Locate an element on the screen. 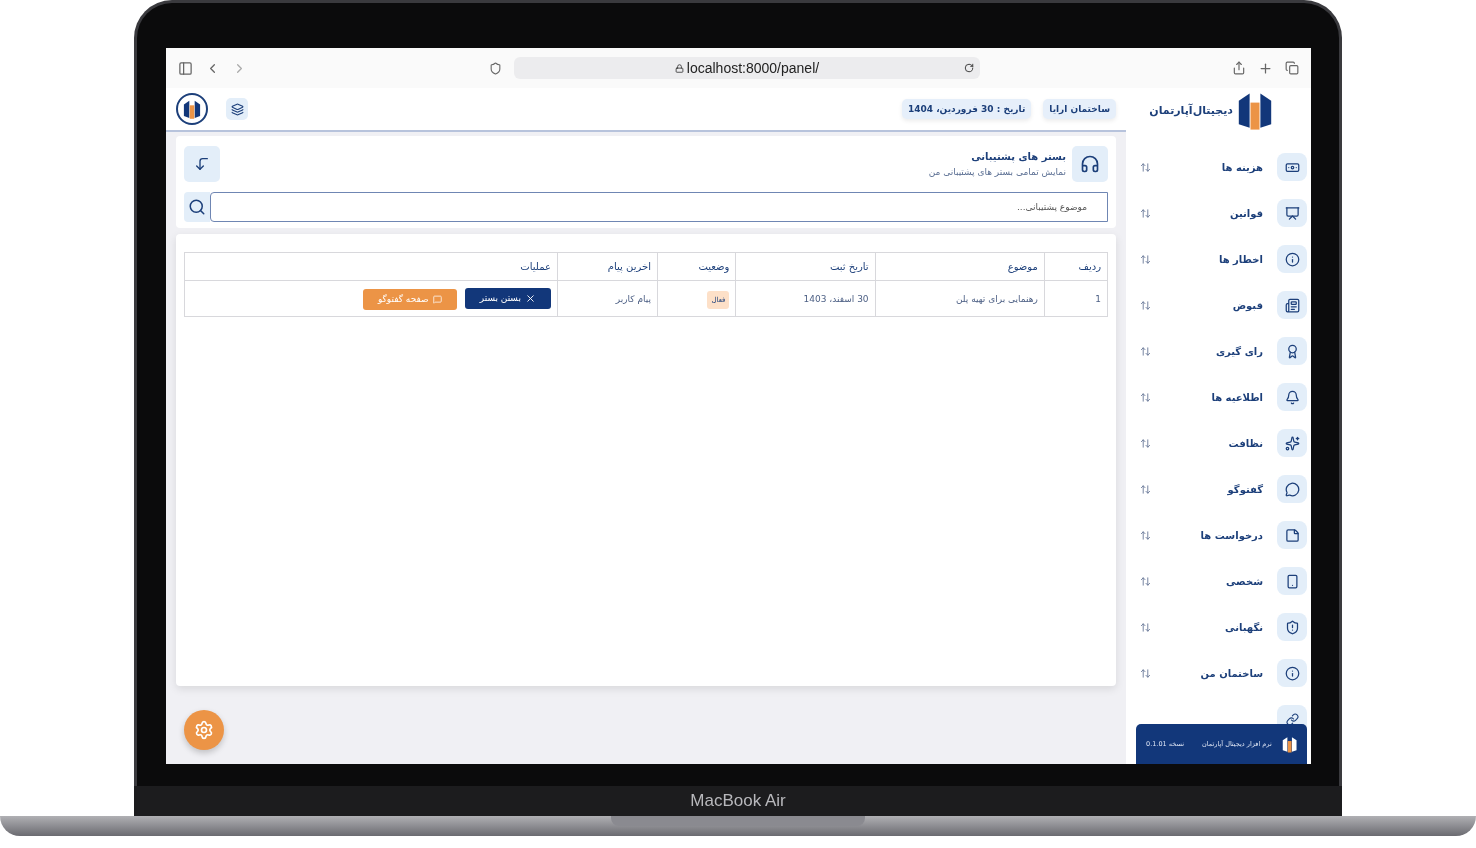  award-icon is located at coordinates (1292, 351).